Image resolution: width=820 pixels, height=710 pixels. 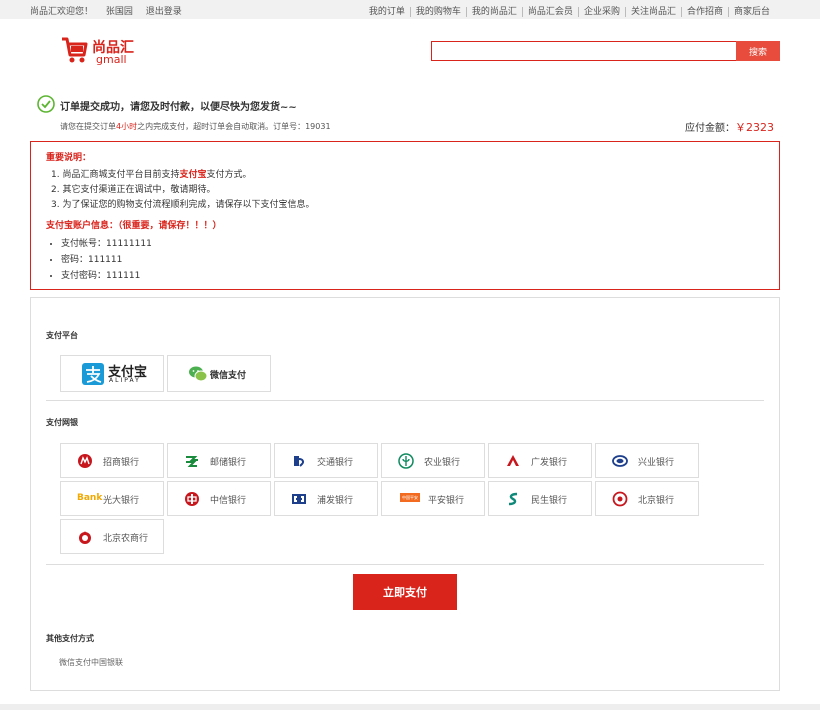 What do you see at coordinates (192, 461) in the screenshot?
I see `psbc-logo-icon` at bounding box center [192, 461].